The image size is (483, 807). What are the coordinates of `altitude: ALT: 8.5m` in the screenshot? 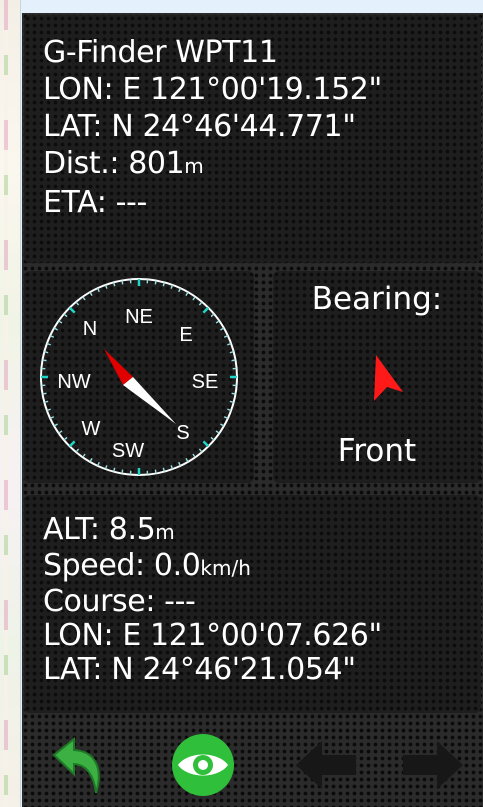 It's located at (262, 531).